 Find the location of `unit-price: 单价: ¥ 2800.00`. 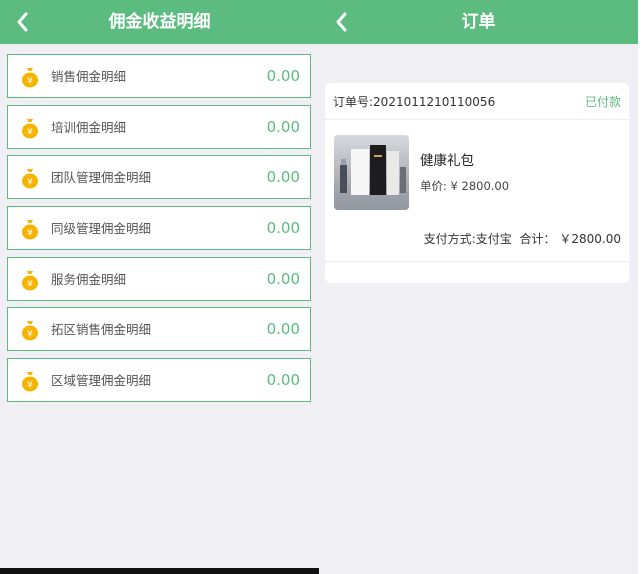

unit-price: 单价: ¥ 2800.00 is located at coordinates (465, 186).